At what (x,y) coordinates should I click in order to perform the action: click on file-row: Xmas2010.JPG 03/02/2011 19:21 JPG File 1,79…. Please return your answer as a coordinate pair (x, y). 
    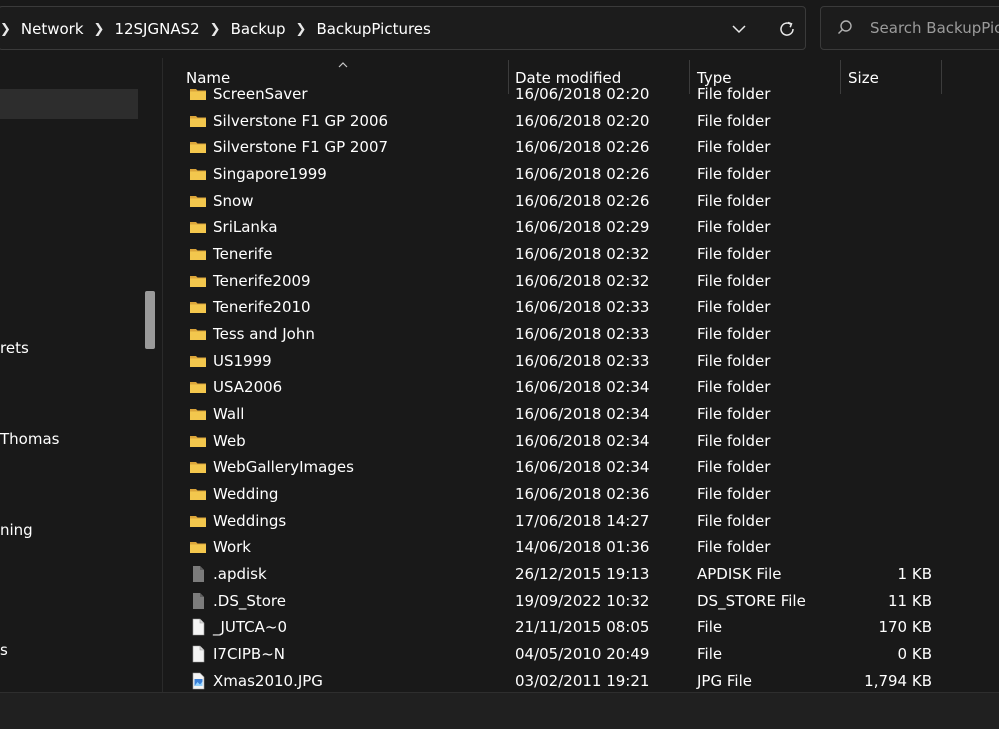
    Looking at the image, I should click on (581, 680).